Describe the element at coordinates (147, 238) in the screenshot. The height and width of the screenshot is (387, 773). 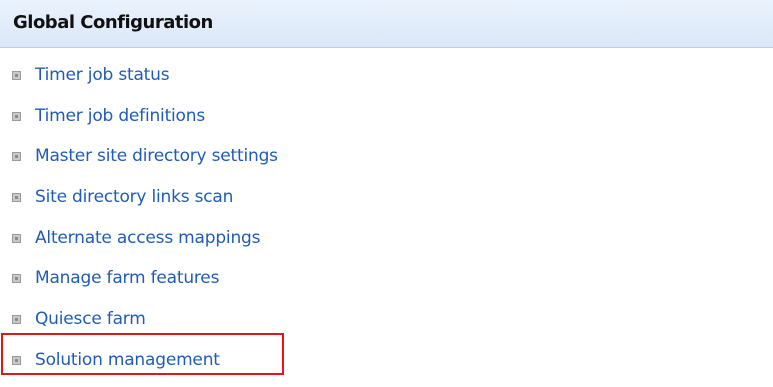
I see `alternate-access-mappings-link: Alternate access mappings` at that location.